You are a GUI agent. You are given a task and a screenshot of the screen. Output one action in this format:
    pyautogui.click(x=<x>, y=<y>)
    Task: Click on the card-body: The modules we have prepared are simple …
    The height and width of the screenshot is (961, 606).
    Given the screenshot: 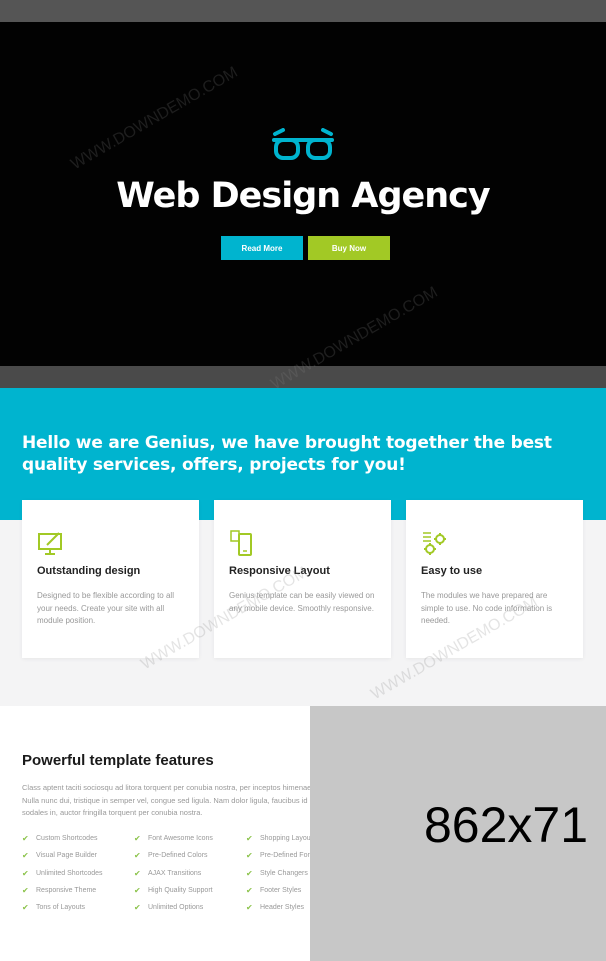 What is the action you would take?
    pyautogui.click(x=487, y=608)
    